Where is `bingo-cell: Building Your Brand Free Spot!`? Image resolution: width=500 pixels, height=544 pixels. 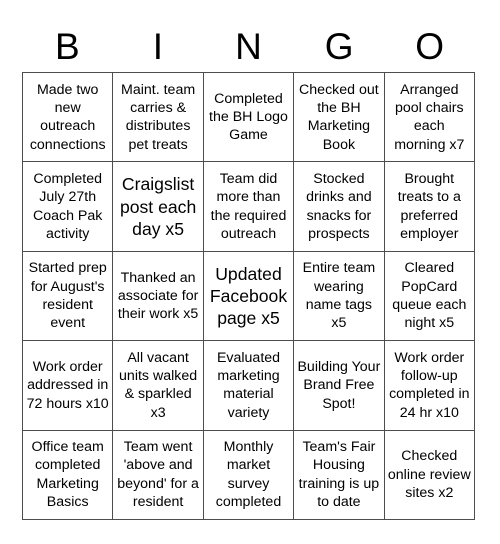 bingo-cell: Building Your Brand Free Spot! is located at coordinates (339, 386).